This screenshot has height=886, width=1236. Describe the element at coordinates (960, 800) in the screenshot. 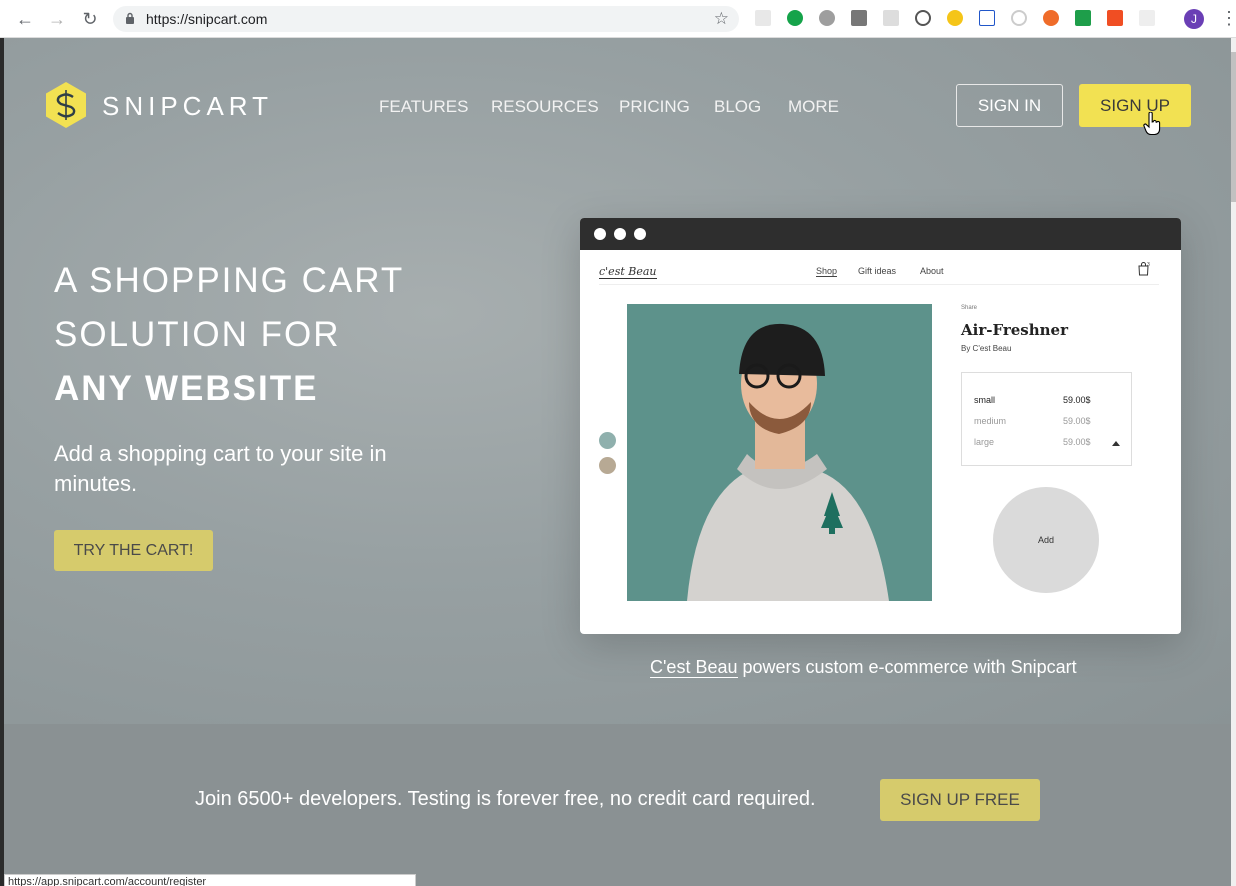

I see `sign-up-free-button: SIGN UP FREE` at that location.